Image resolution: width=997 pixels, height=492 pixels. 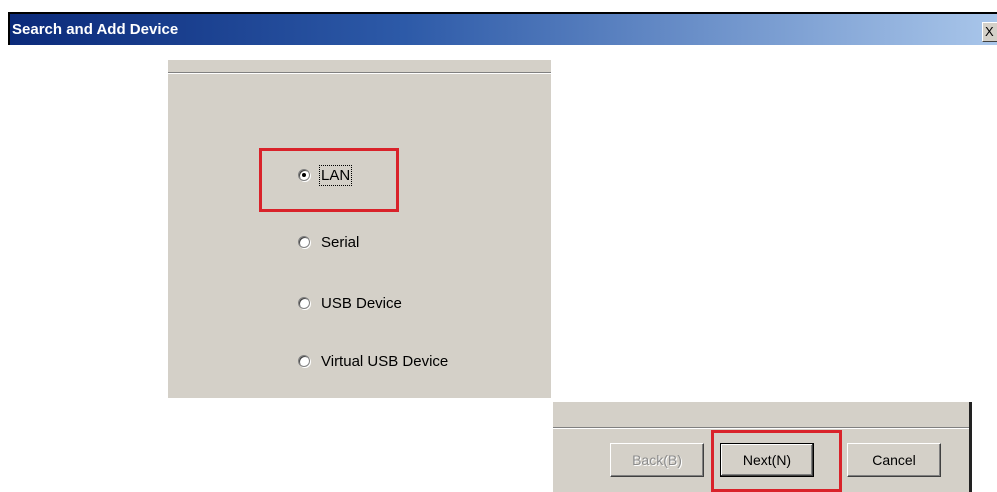 I want to click on close-icon: X, so click(x=989, y=32).